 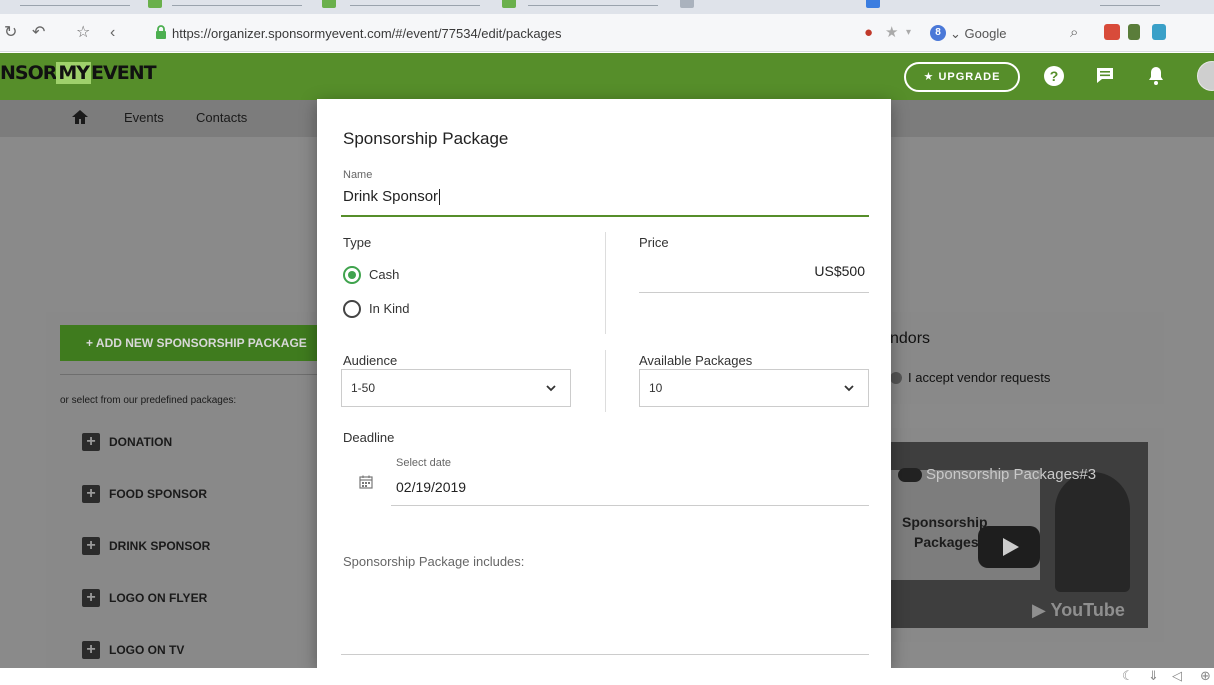 What do you see at coordinates (656, 388) in the screenshot?
I see `available-packages-value: 10` at bounding box center [656, 388].